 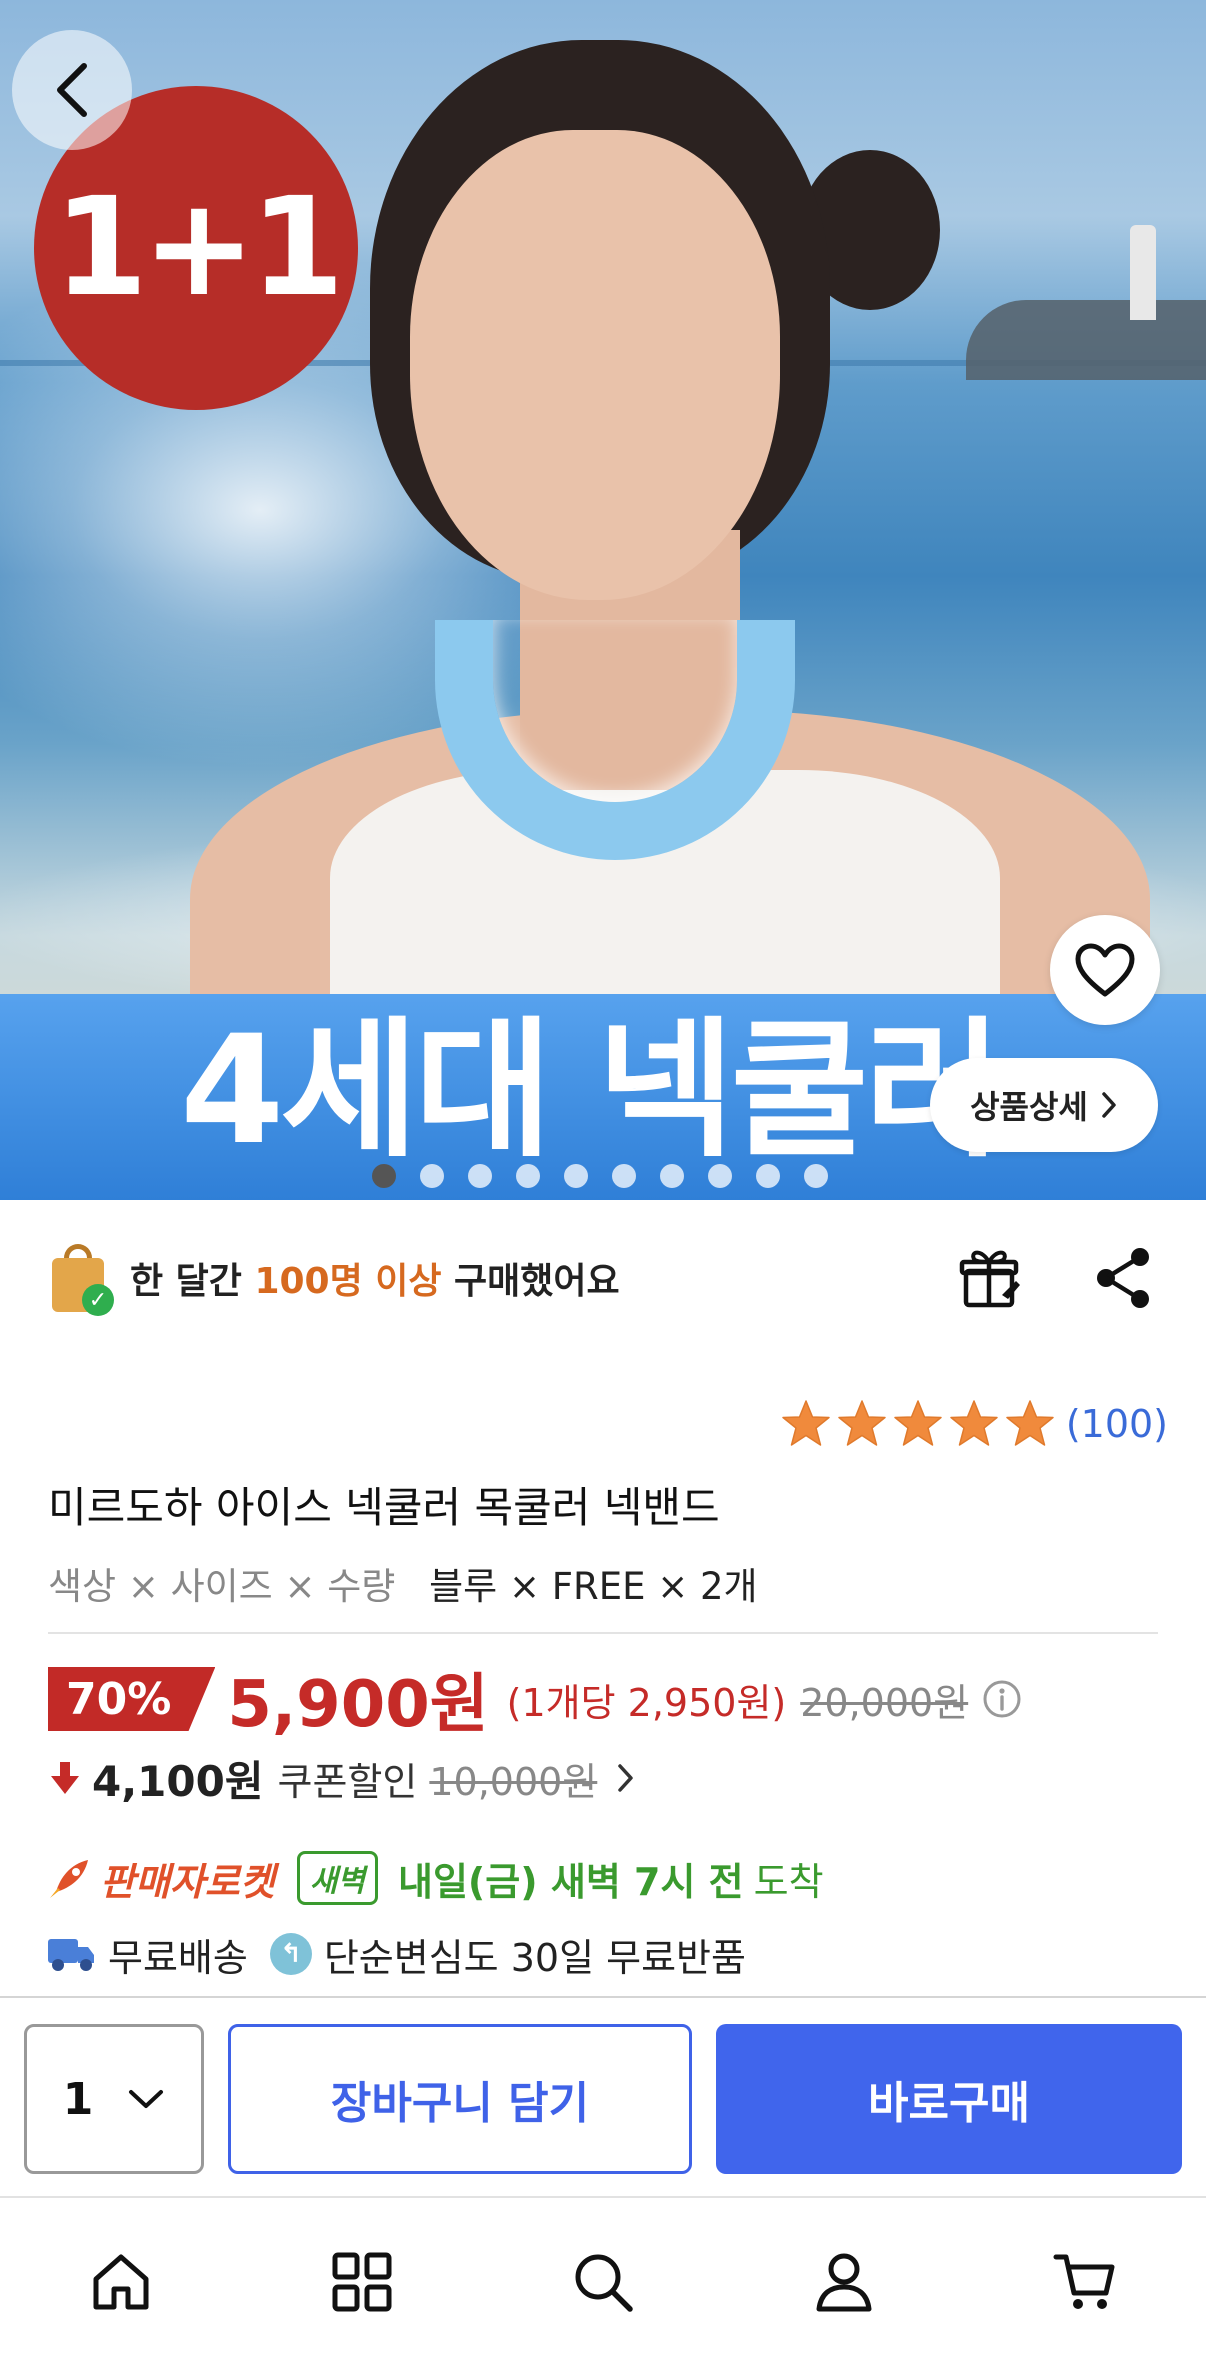 I want to click on banner-text: 4세대 넥쿨러, so click(x=591, y=1091).